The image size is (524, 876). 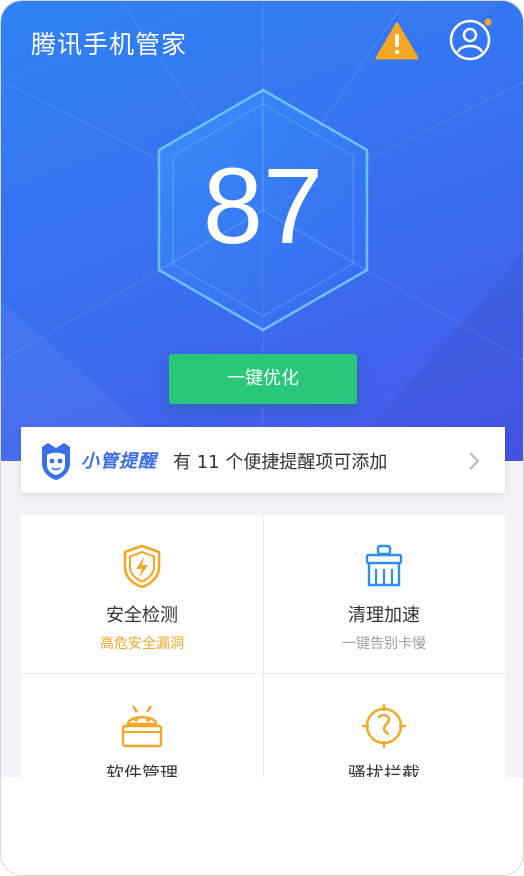 I want to click on feature-title: 清理加速, so click(x=384, y=615).